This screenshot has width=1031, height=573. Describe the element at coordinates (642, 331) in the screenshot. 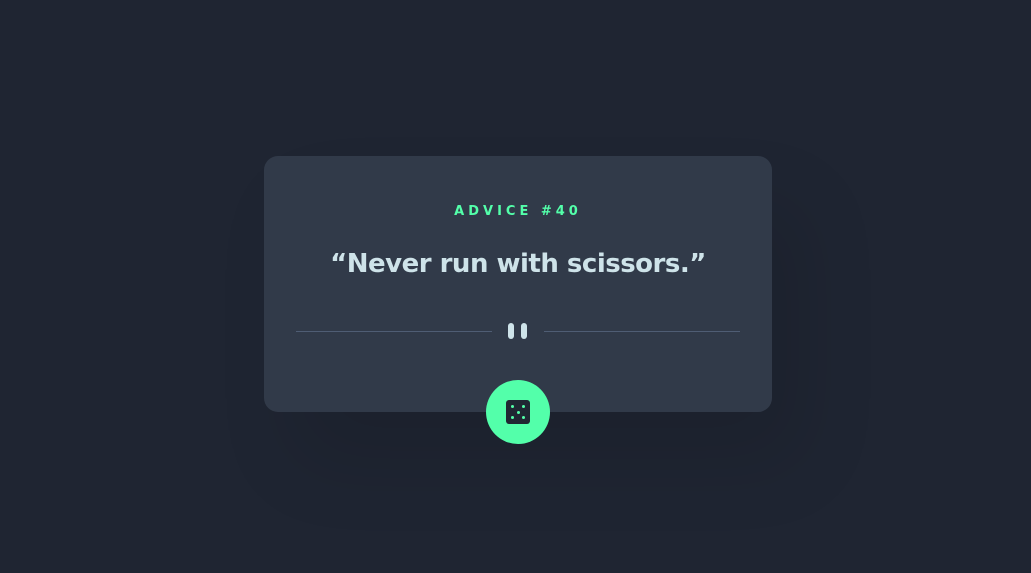

I see `divider-line-right` at that location.